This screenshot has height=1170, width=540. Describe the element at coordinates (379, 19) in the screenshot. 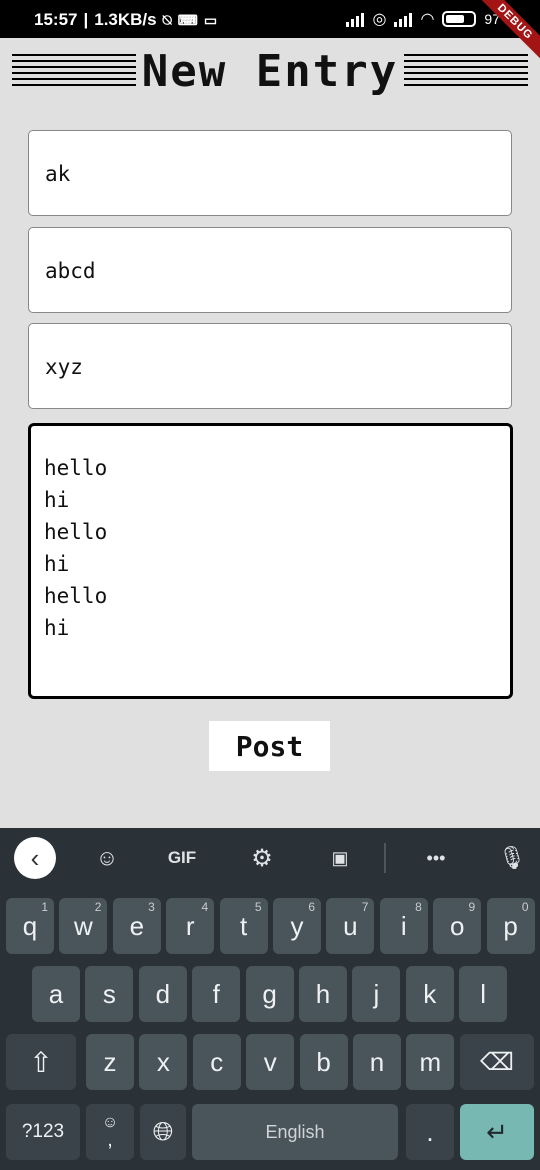

I see `hotspot-icon: ◎` at that location.